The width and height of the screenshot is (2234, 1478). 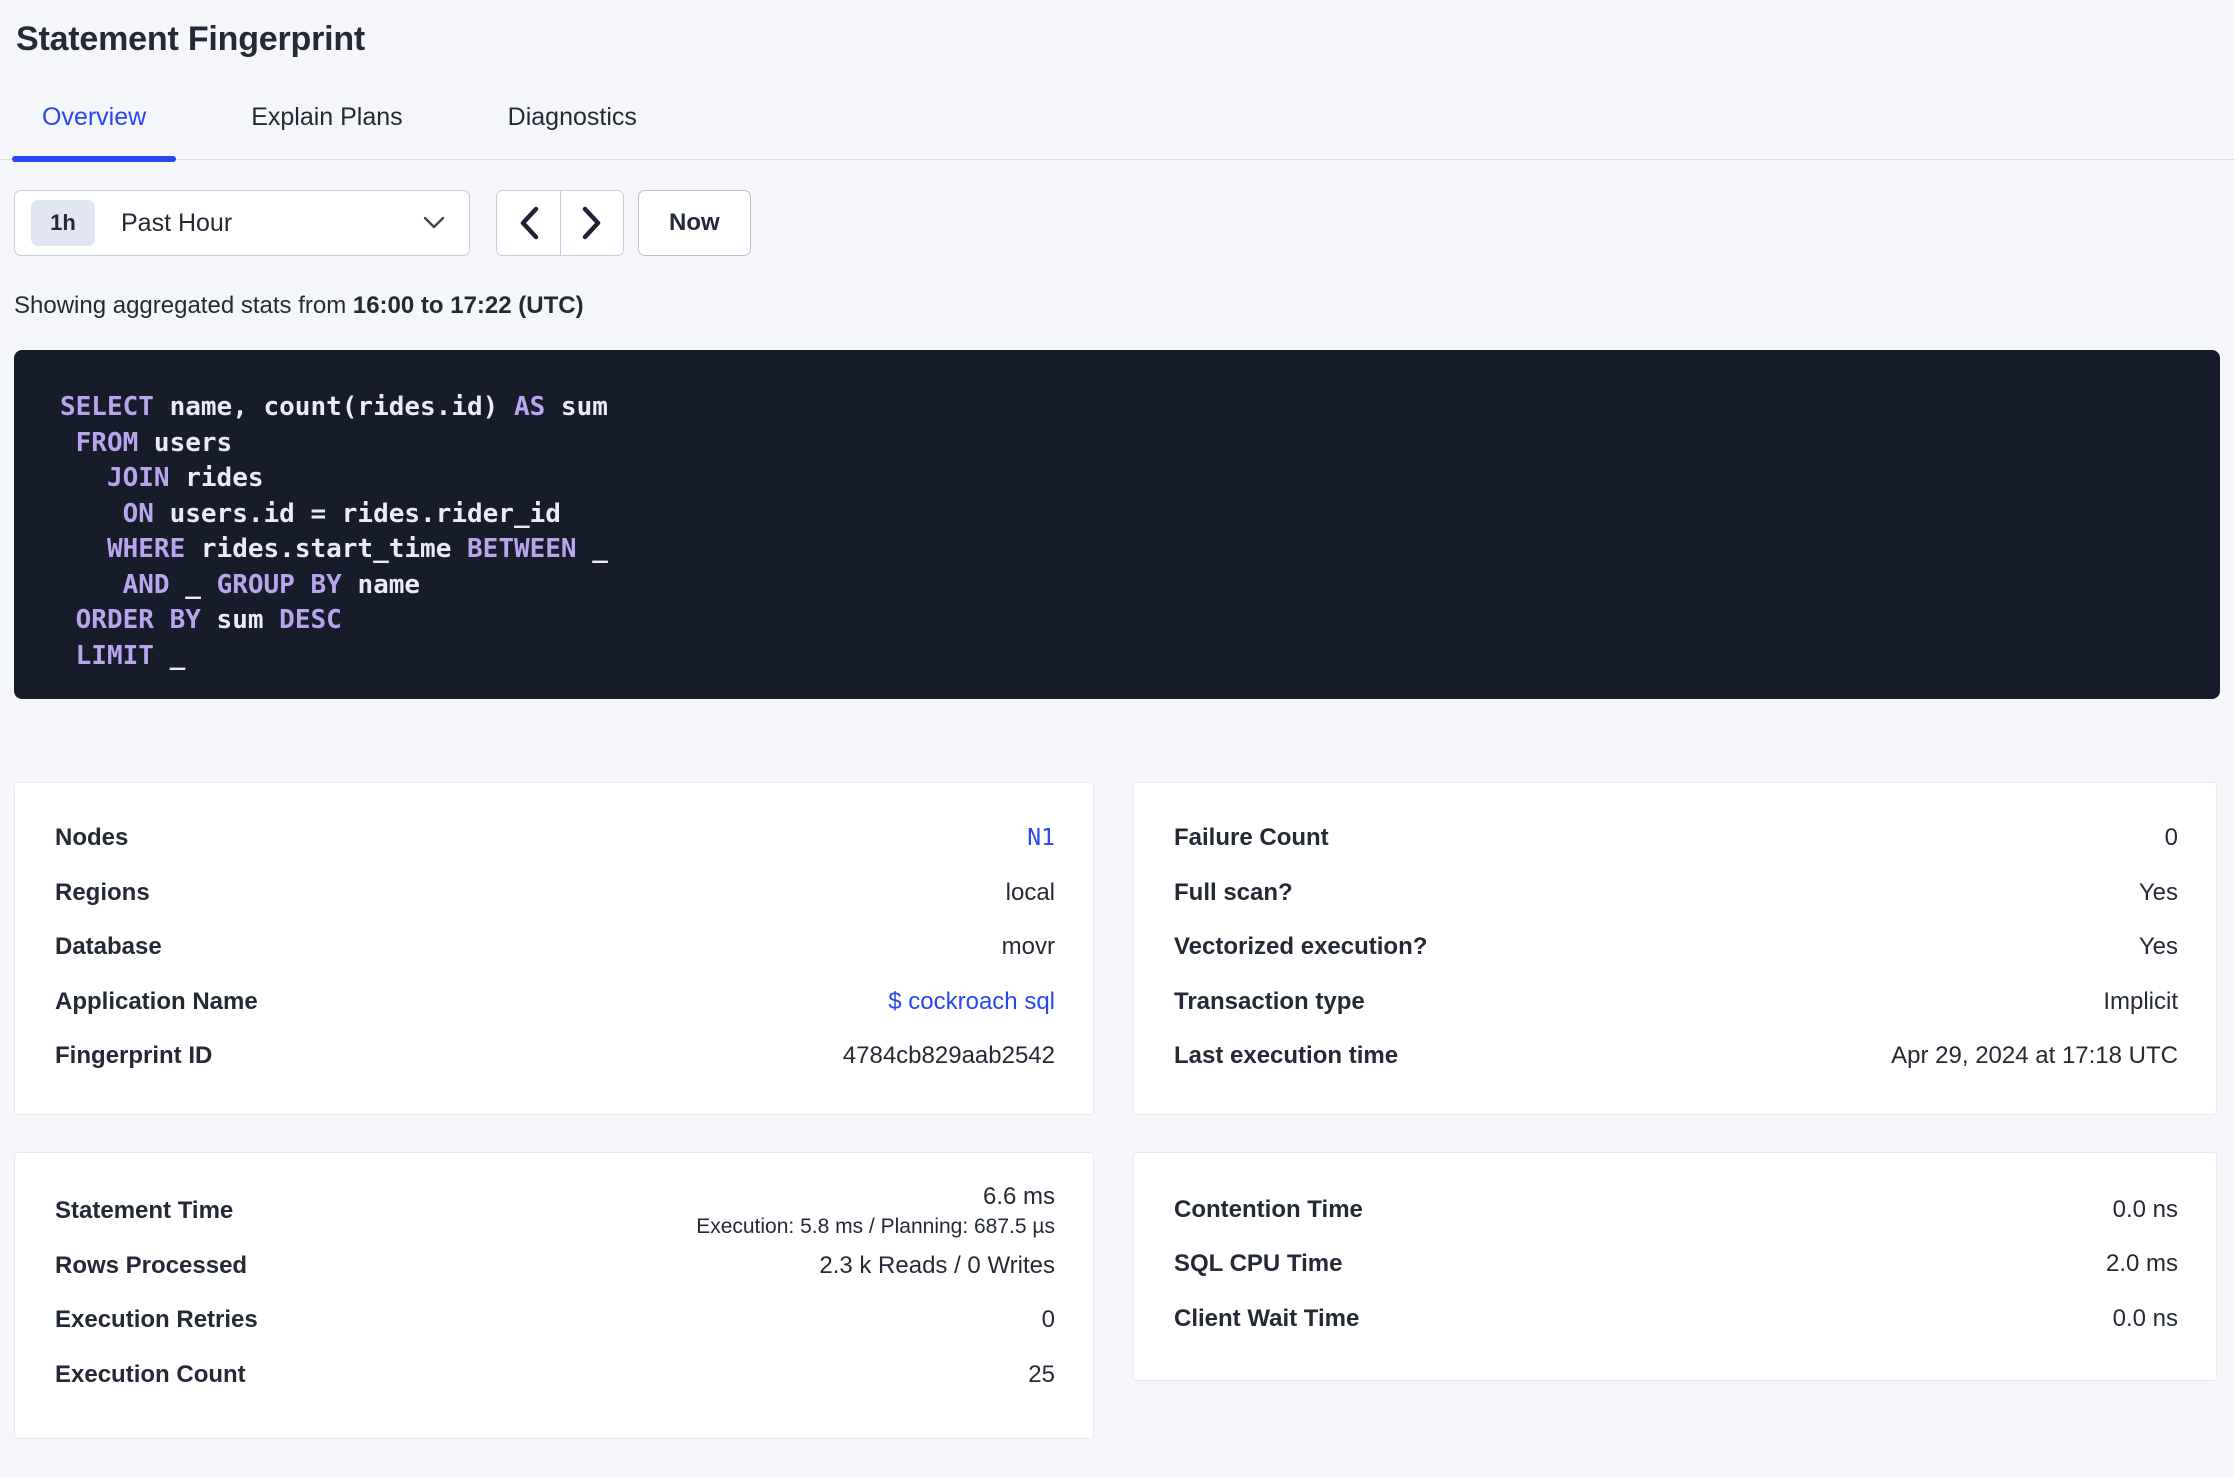 I want to click on info-row: Transaction type Implicit, so click(x=1676, y=1002).